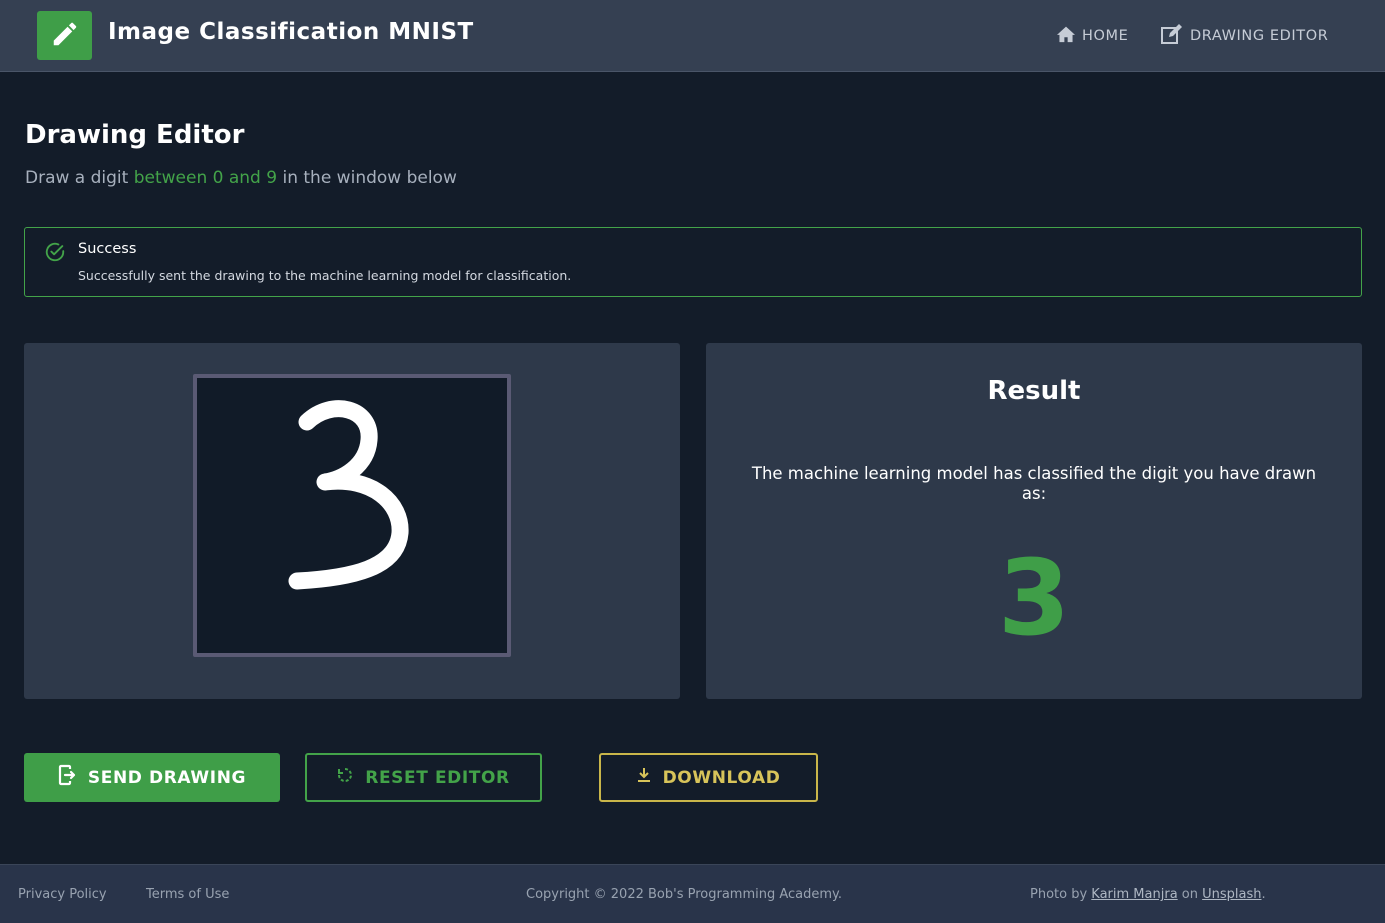  Describe the element at coordinates (79, 178) in the screenshot. I see `subtitle-pre: Draw a digit` at that location.